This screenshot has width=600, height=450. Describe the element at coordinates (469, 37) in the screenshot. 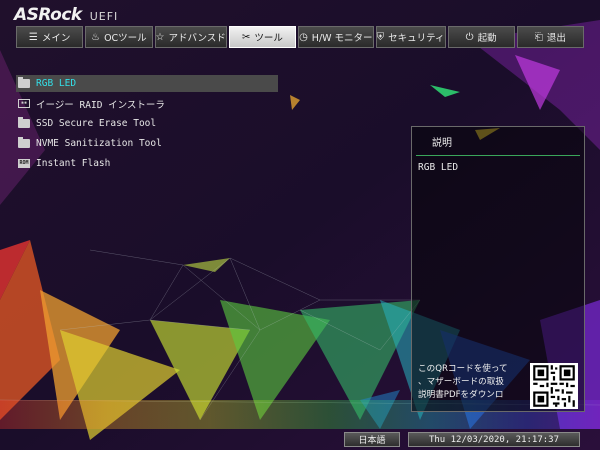

I see `power-icon: ⏻` at that location.